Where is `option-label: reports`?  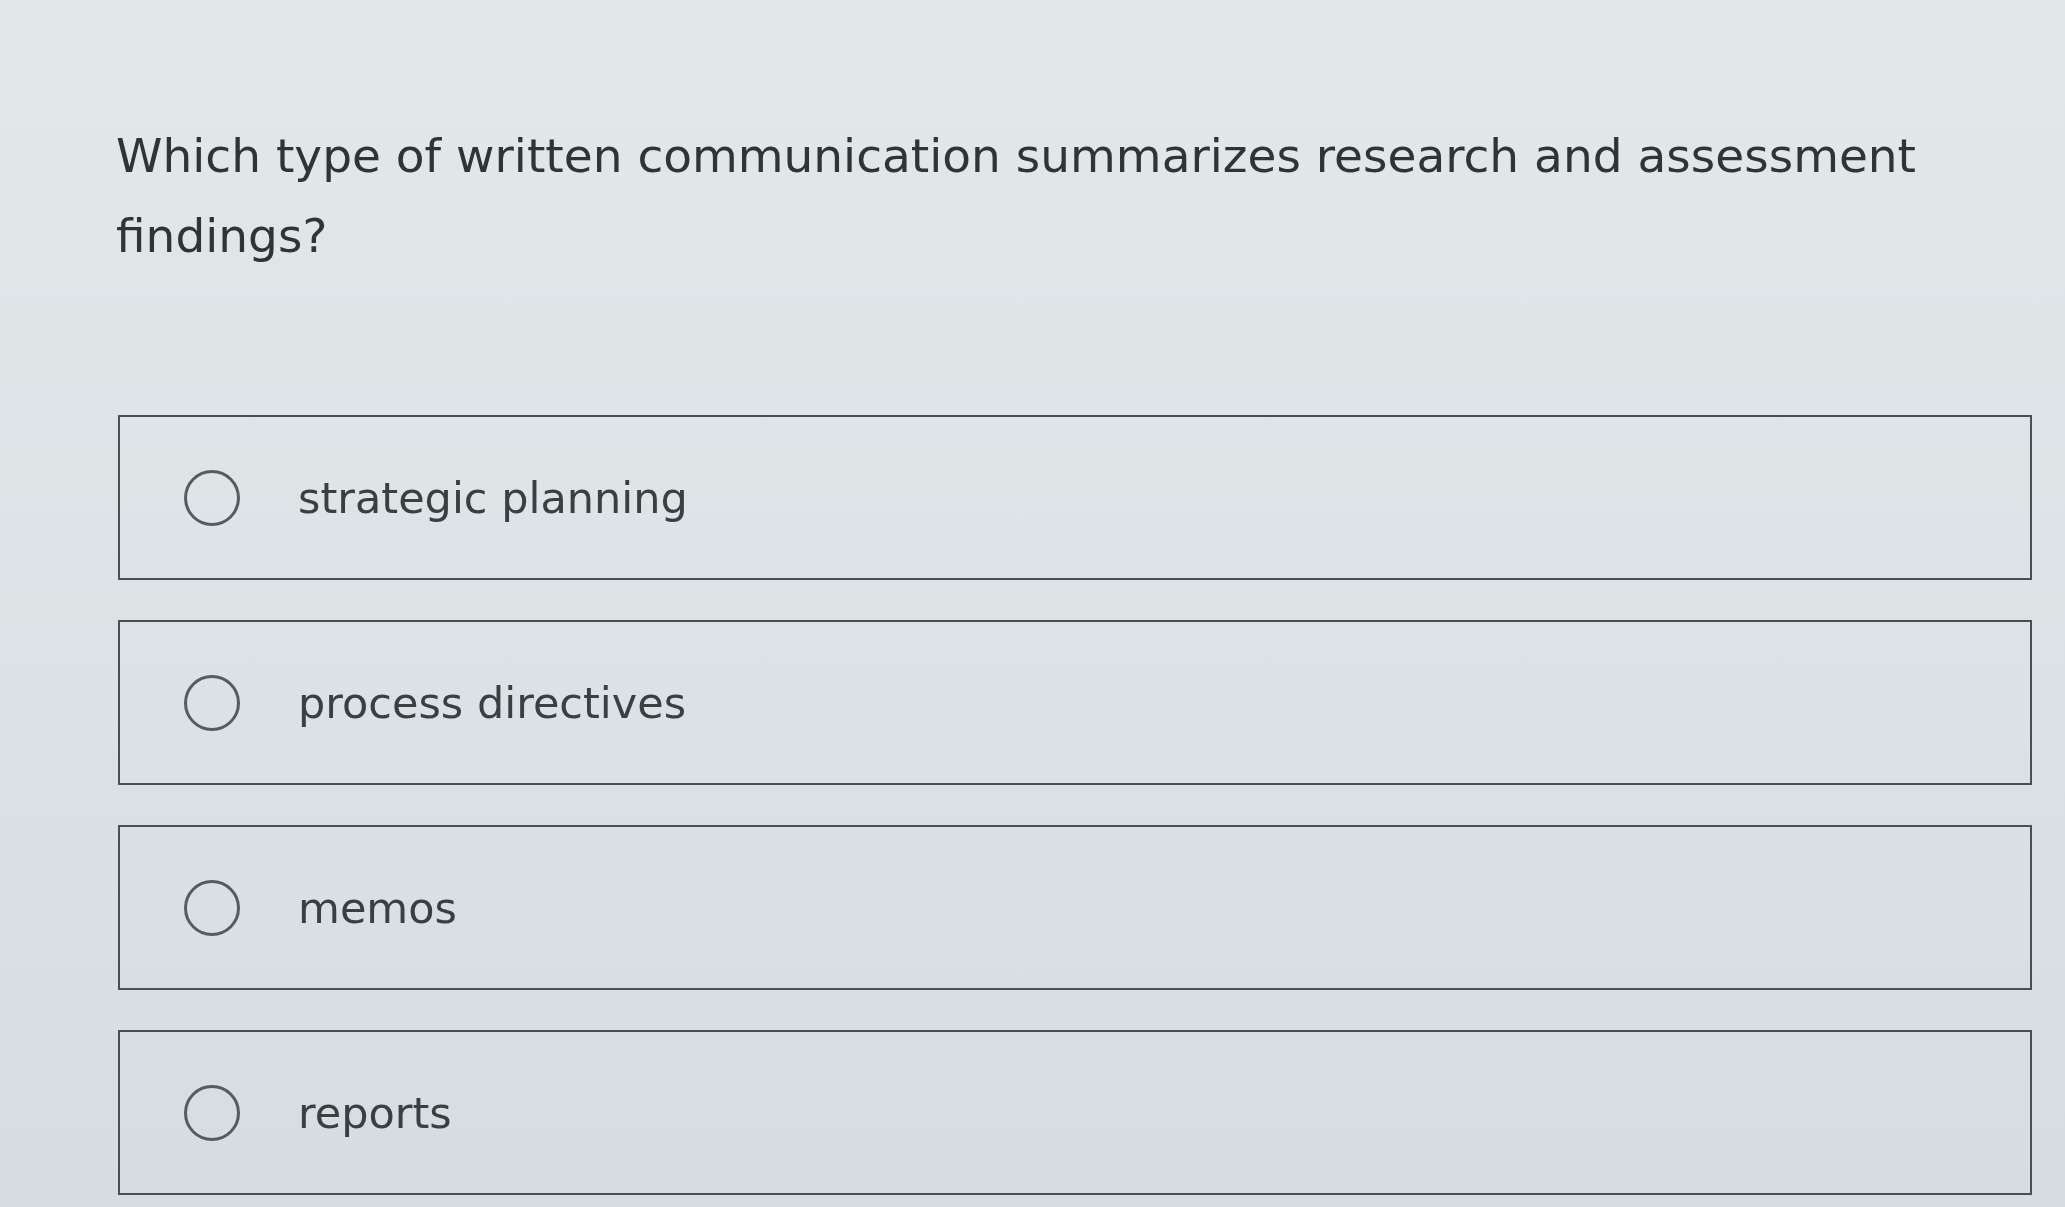
option-label: reports is located at coordinates (375, 1112).